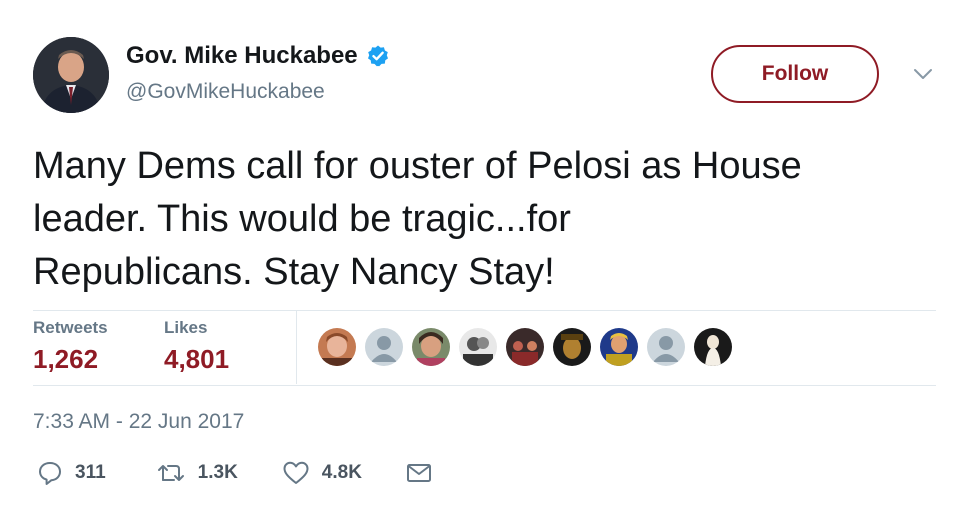 The height and width of the screenshot is (530, 980). I want to click on author-handle: @GovMikeHuckabee, so click(225, 92).